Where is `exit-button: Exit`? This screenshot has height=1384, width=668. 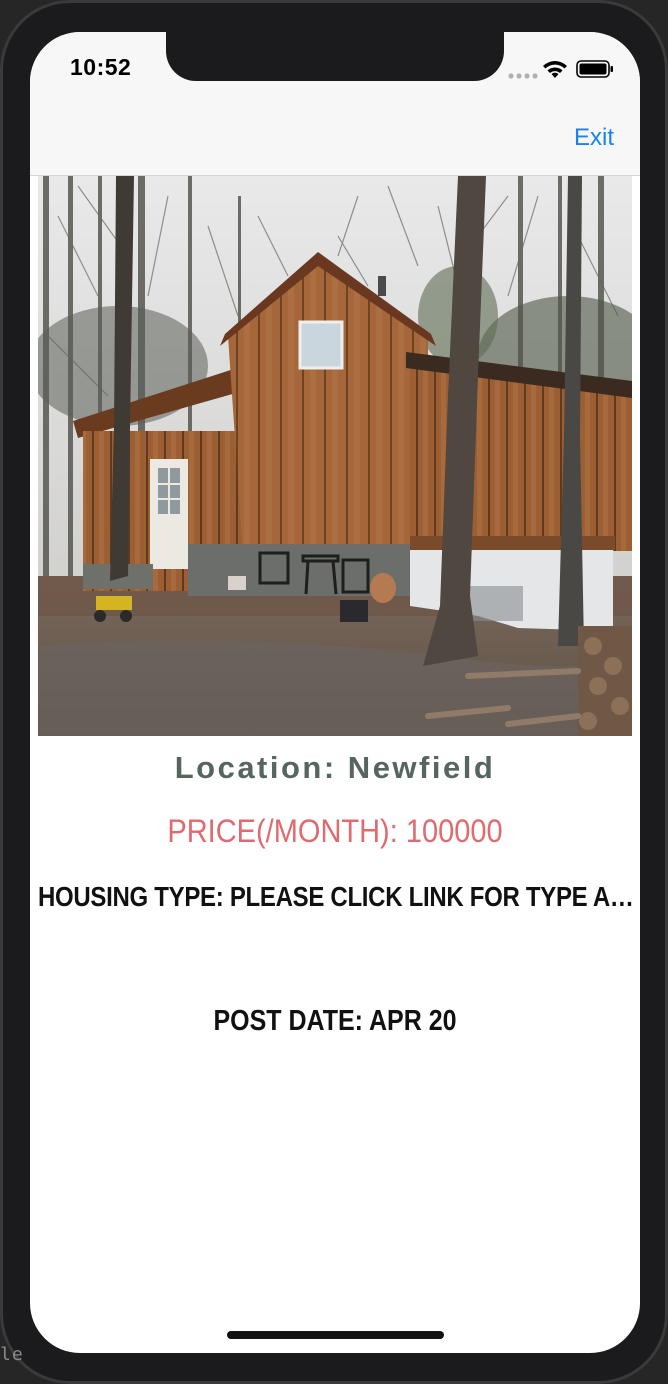
exit-button: Exit is located at coordinates (594, 138).